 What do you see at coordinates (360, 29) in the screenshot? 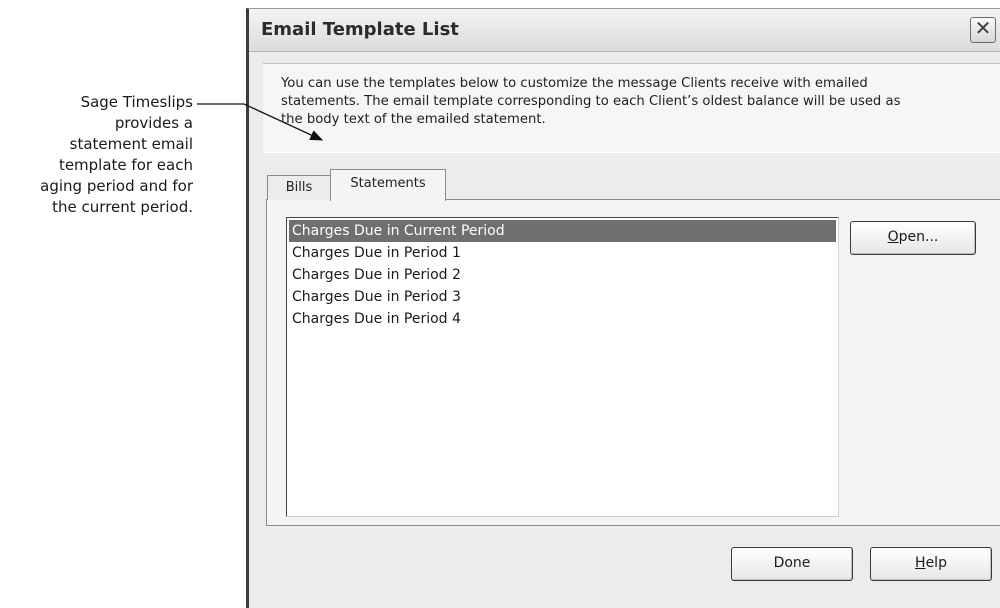
I see `dialog-title: Email Template List` at bounding box center [360, 29].